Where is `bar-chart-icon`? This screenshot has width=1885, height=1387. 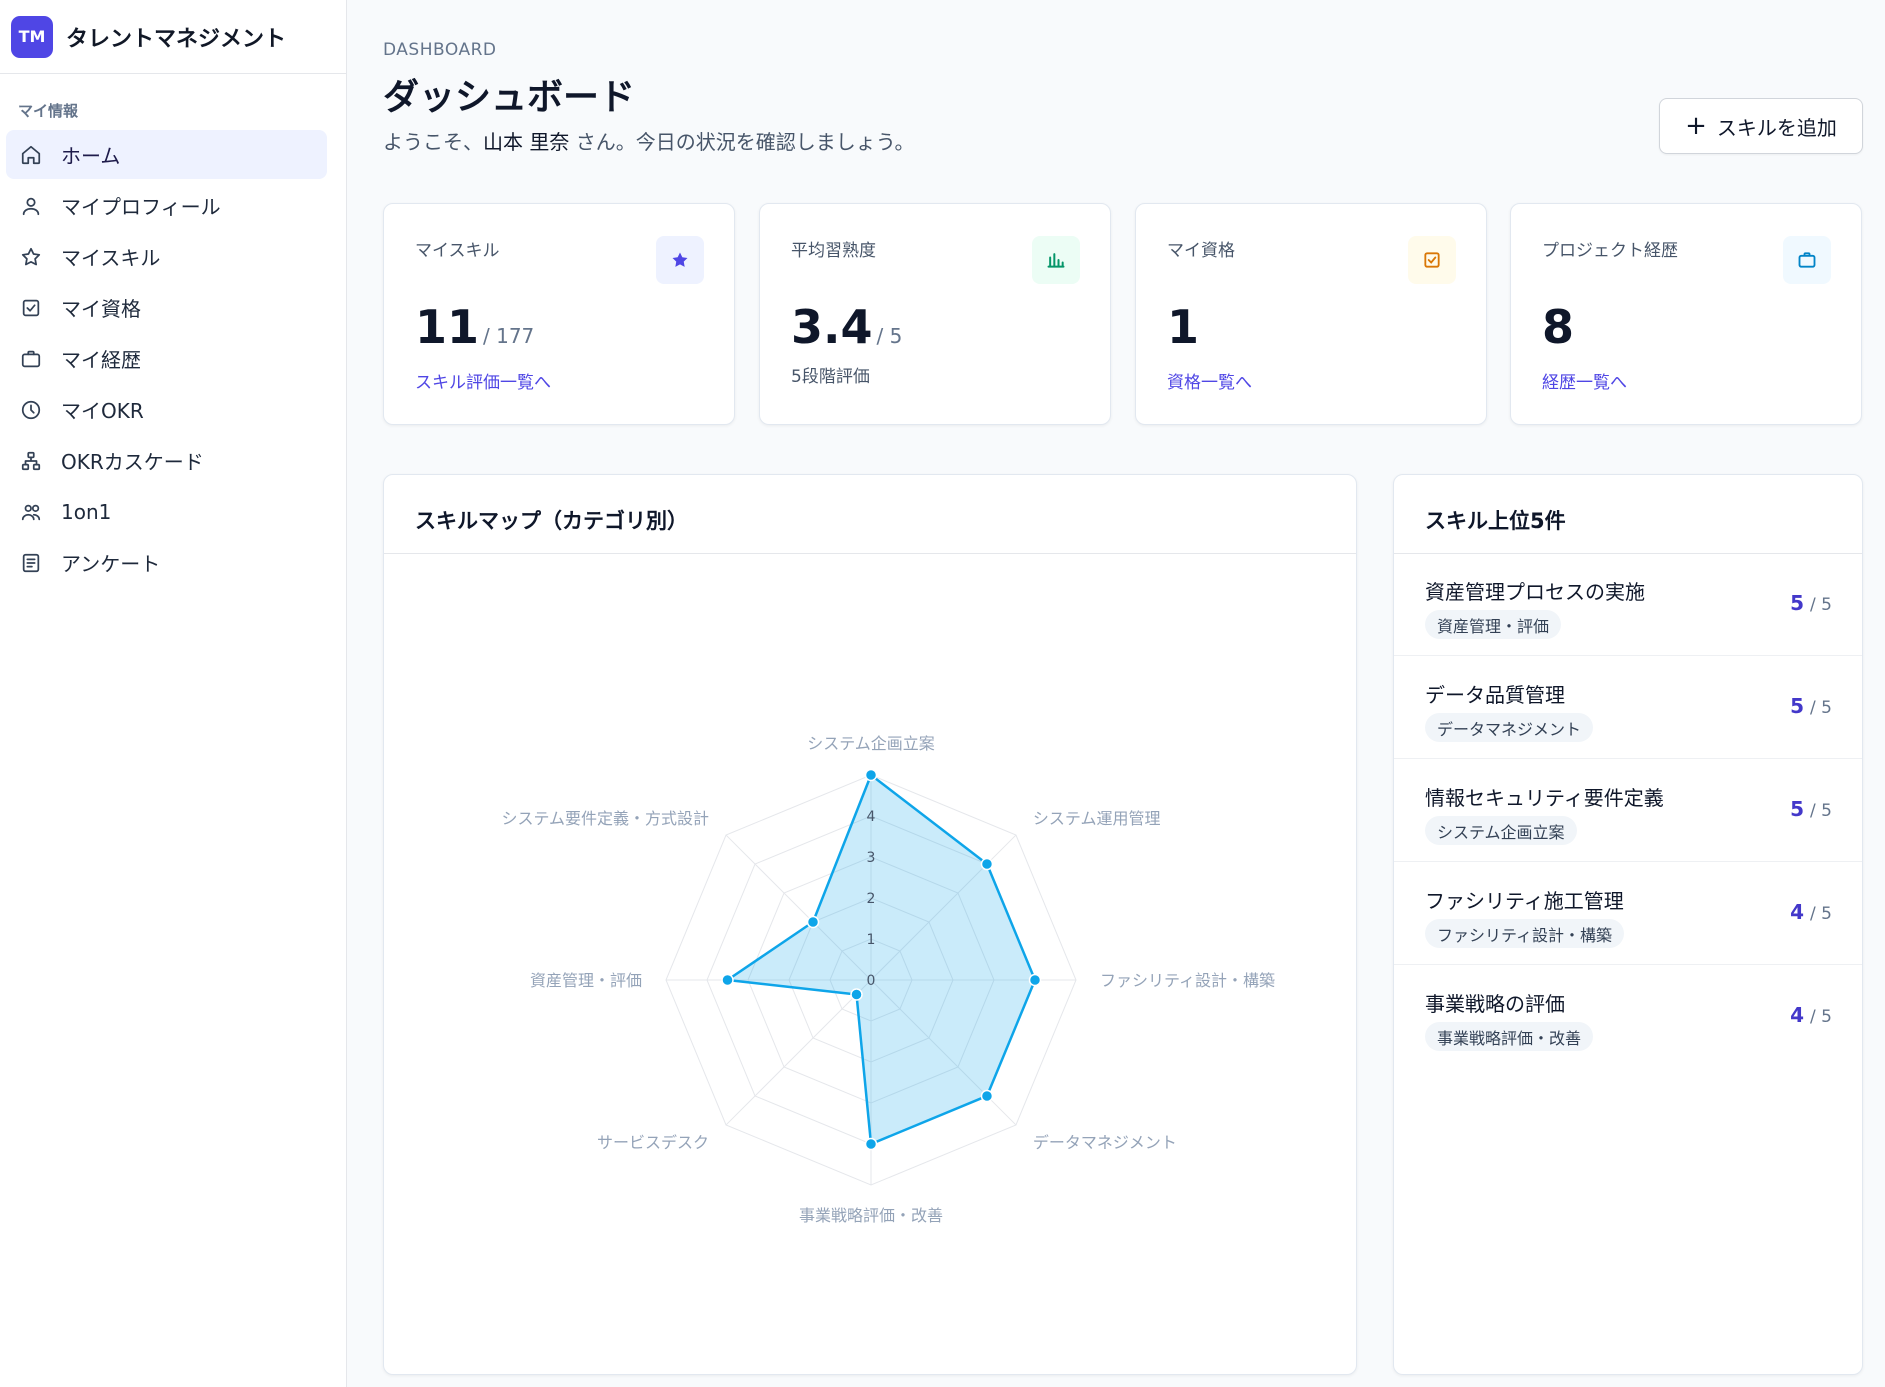 bar-chart-icon is located at coordinates (1056, 260).